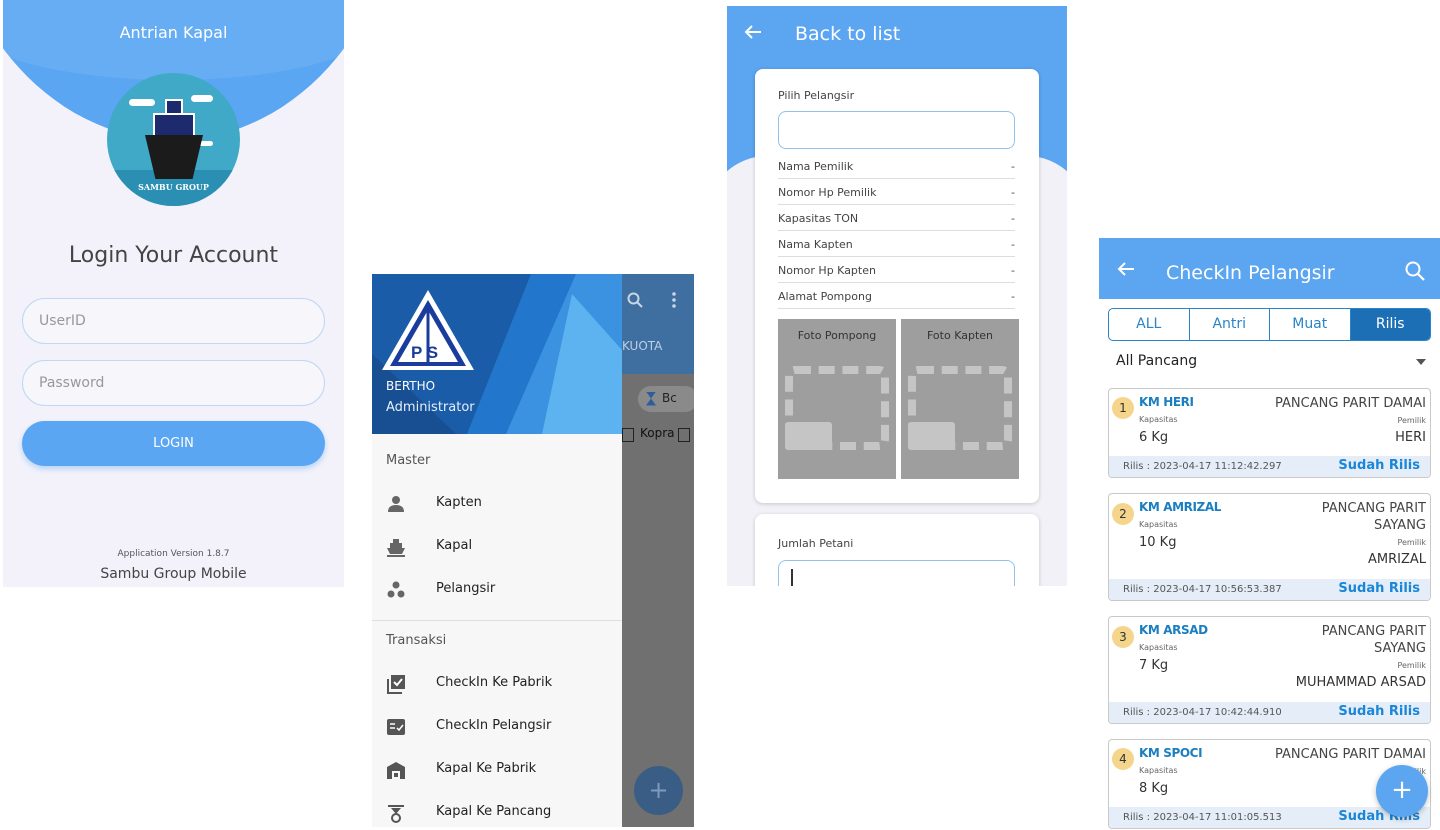  I want to click on logo-brand-text: SAMBU GROUP, so click(173, 187).